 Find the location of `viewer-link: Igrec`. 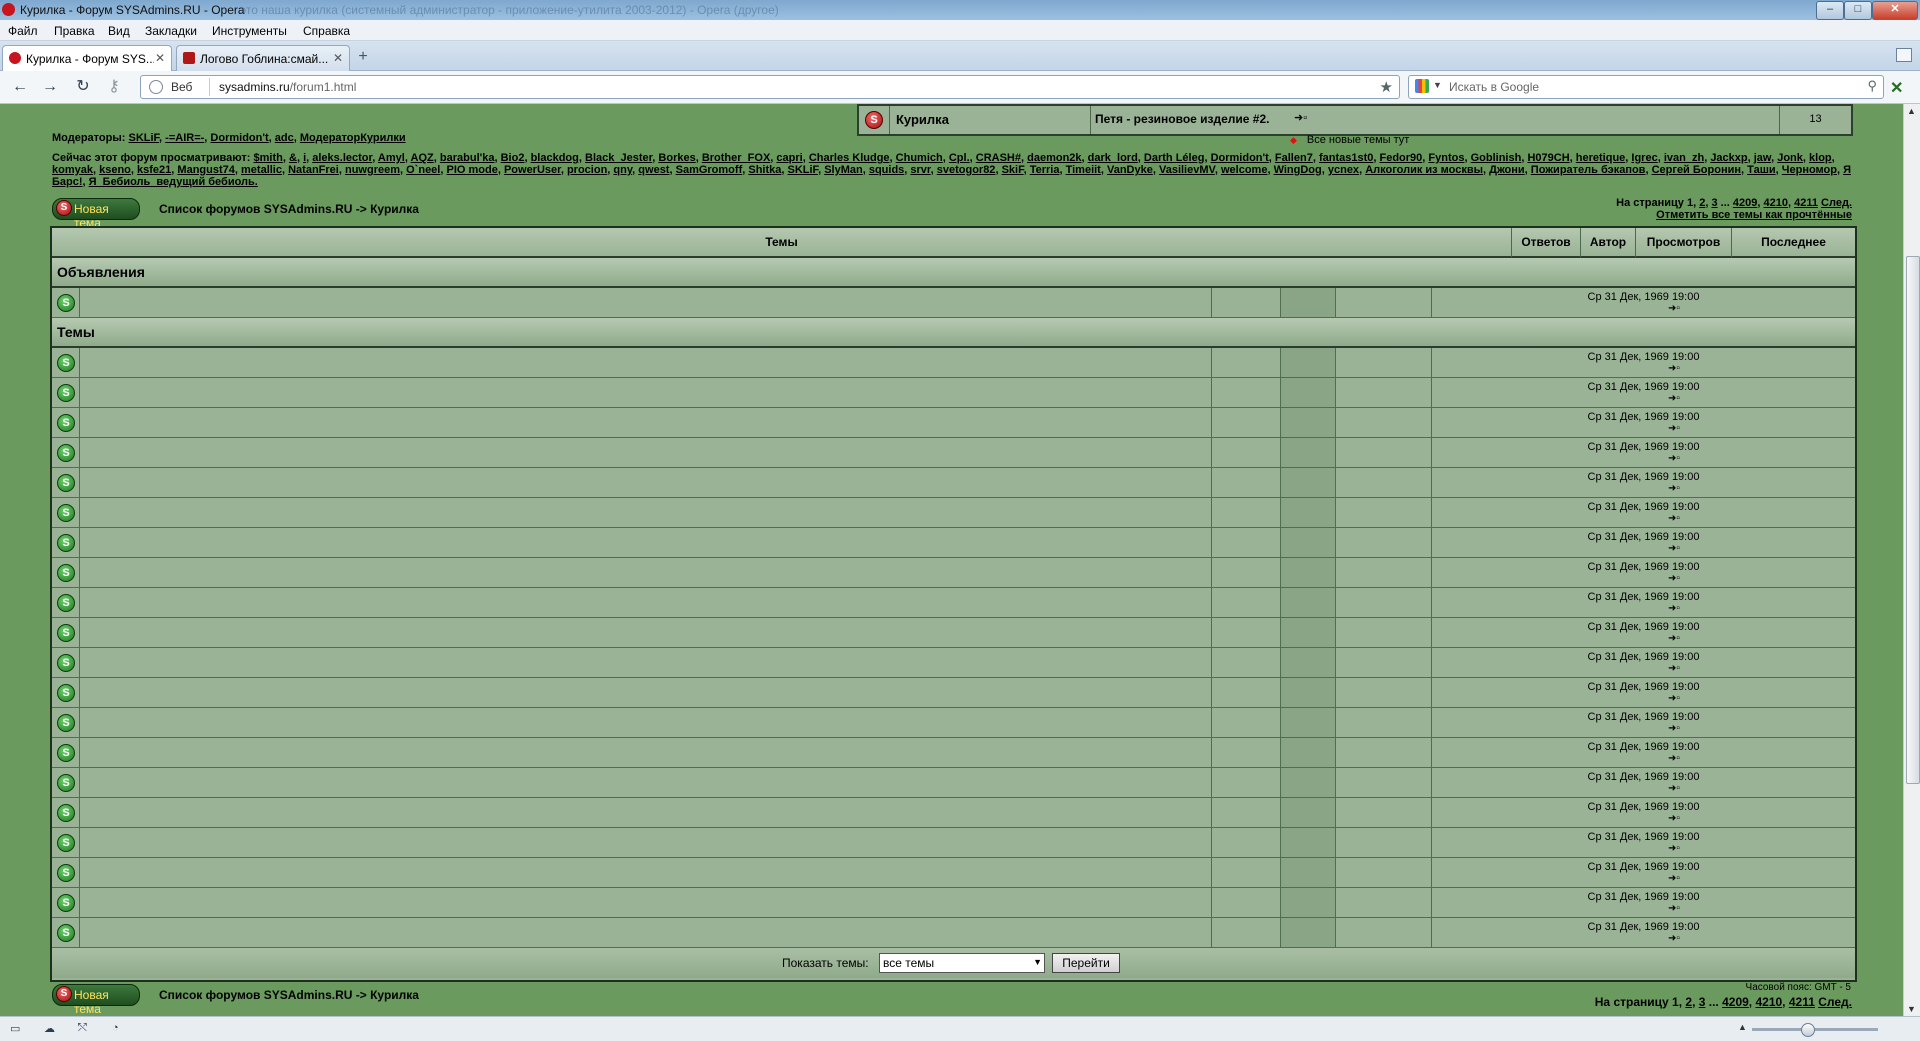

viewer-link: Igrec is located at coordinates (1644, 158).